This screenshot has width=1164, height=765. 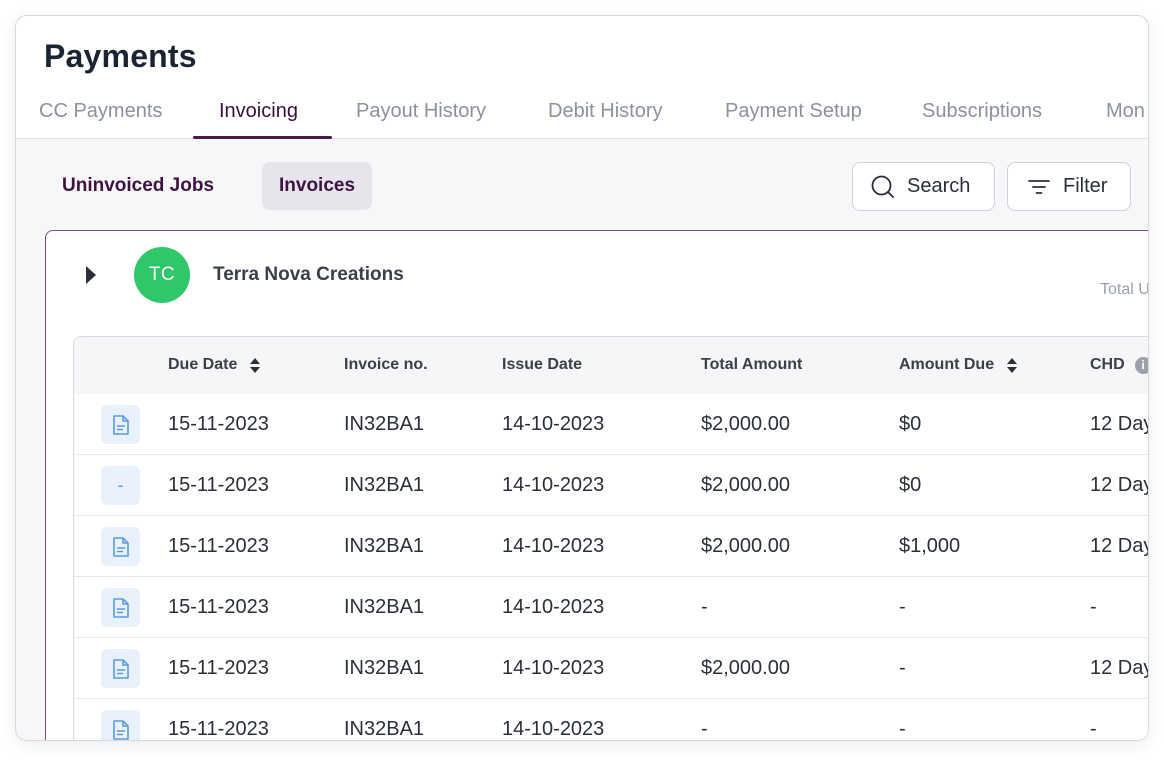 I want to click on column-issue-date: Issue Date, so click(x=542, y=364).